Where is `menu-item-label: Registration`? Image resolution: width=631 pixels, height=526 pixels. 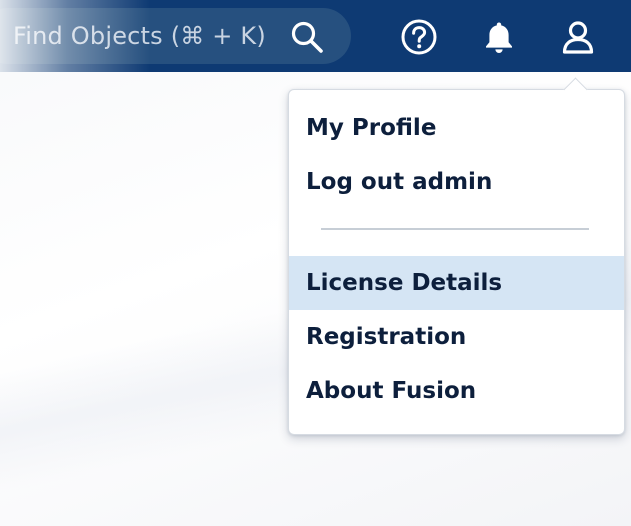 menu-item-label: Registration is located at coordinates (386, 337).